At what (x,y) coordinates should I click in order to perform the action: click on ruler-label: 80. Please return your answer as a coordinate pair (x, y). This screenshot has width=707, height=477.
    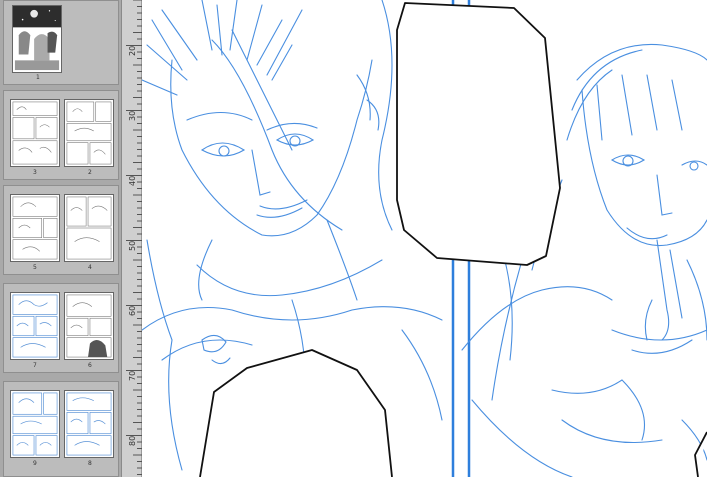
    Looking at the image, I should click on (132, 440).